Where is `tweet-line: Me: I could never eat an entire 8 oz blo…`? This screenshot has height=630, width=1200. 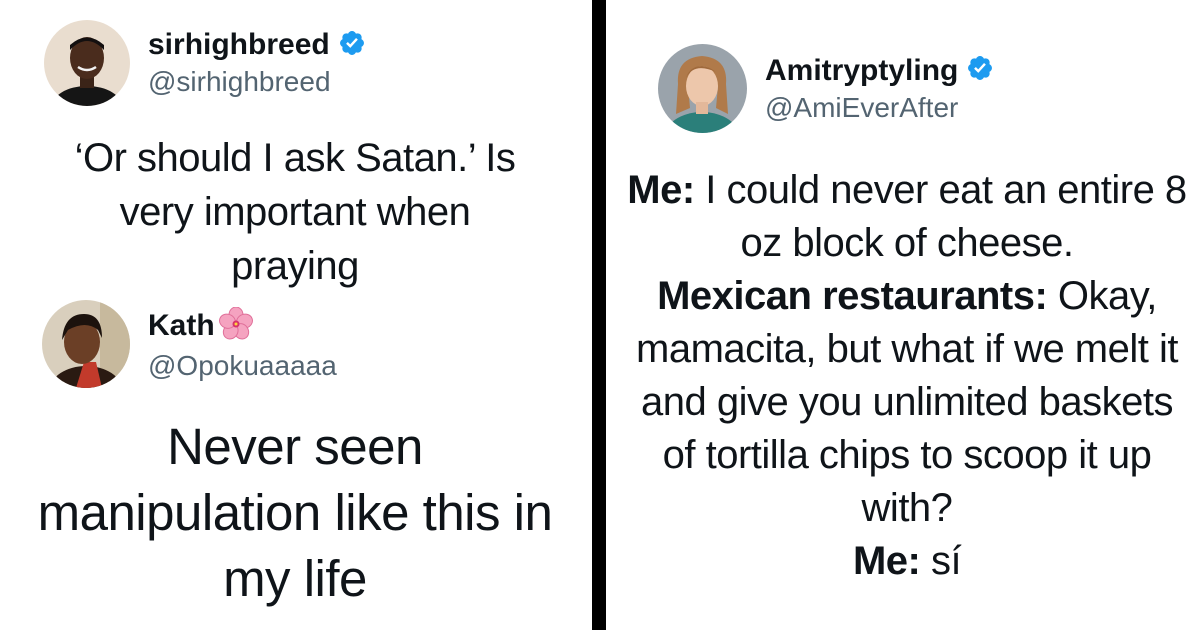
tweet-line: Me: I could never eat an entire 8 oz blo… is located at coordinates (907, 217).